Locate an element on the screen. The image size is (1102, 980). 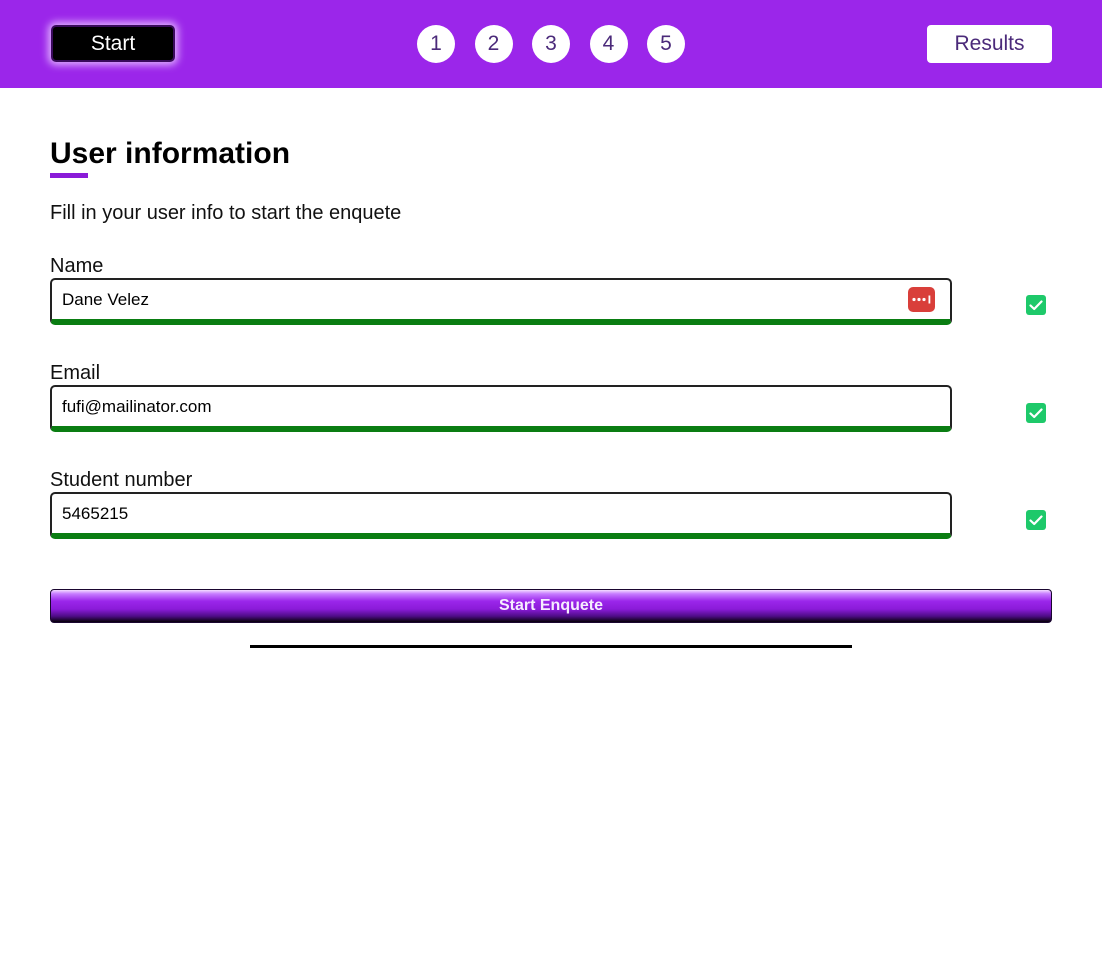
step-2-button: 2 is located at coordinates (493, 44).